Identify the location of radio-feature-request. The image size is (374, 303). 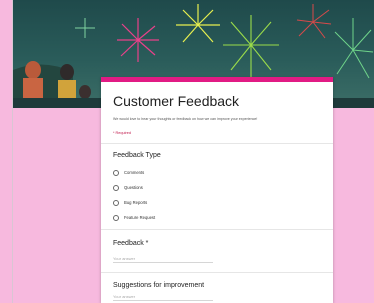
(116, 217).